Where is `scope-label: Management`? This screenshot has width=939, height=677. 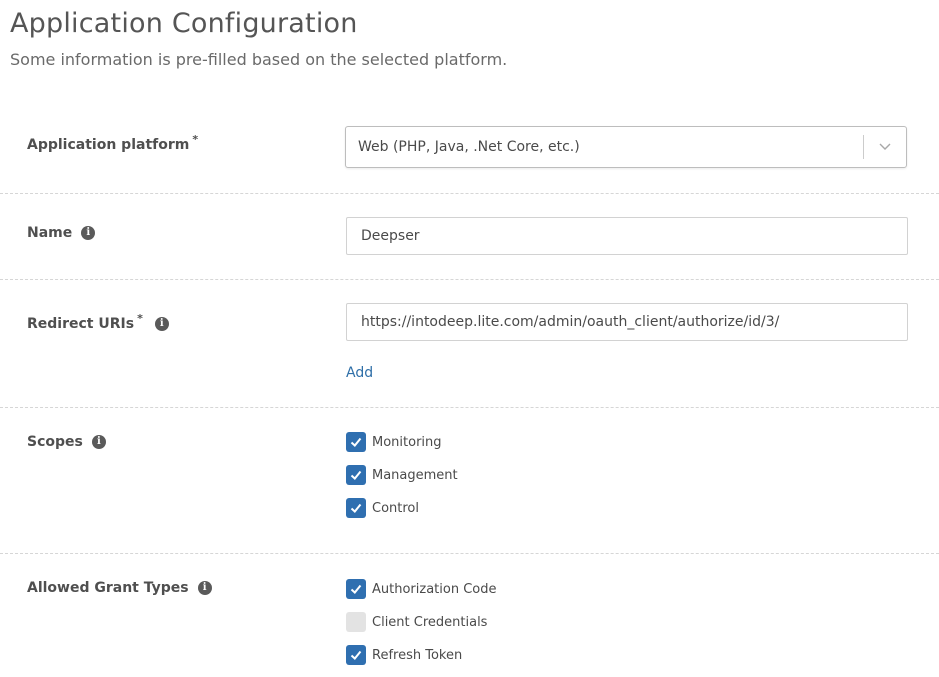 scope-label: Management is located at coordinates (415, 475).